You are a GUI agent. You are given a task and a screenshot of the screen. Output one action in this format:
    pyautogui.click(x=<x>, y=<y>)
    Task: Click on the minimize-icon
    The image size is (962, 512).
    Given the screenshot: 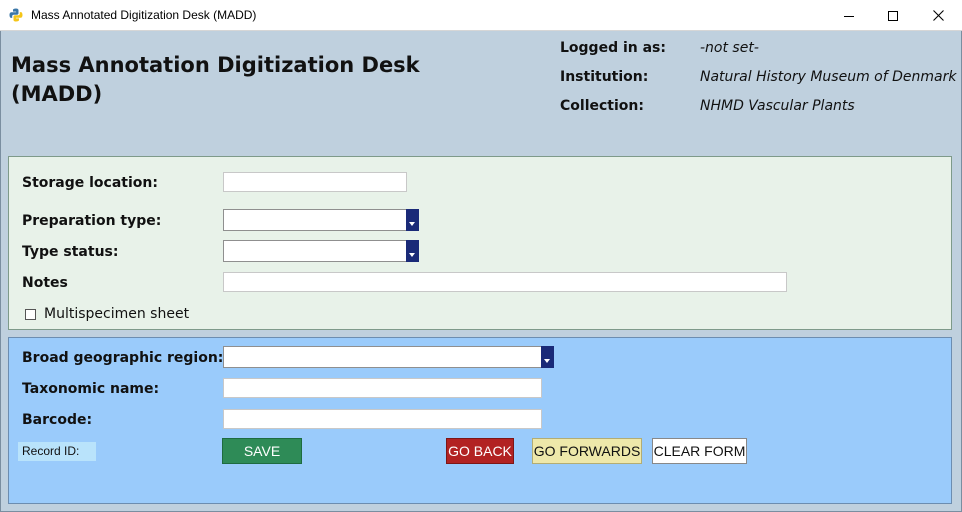 What is the action you would take?
    pyautogui.click(x=849, y=16)
    